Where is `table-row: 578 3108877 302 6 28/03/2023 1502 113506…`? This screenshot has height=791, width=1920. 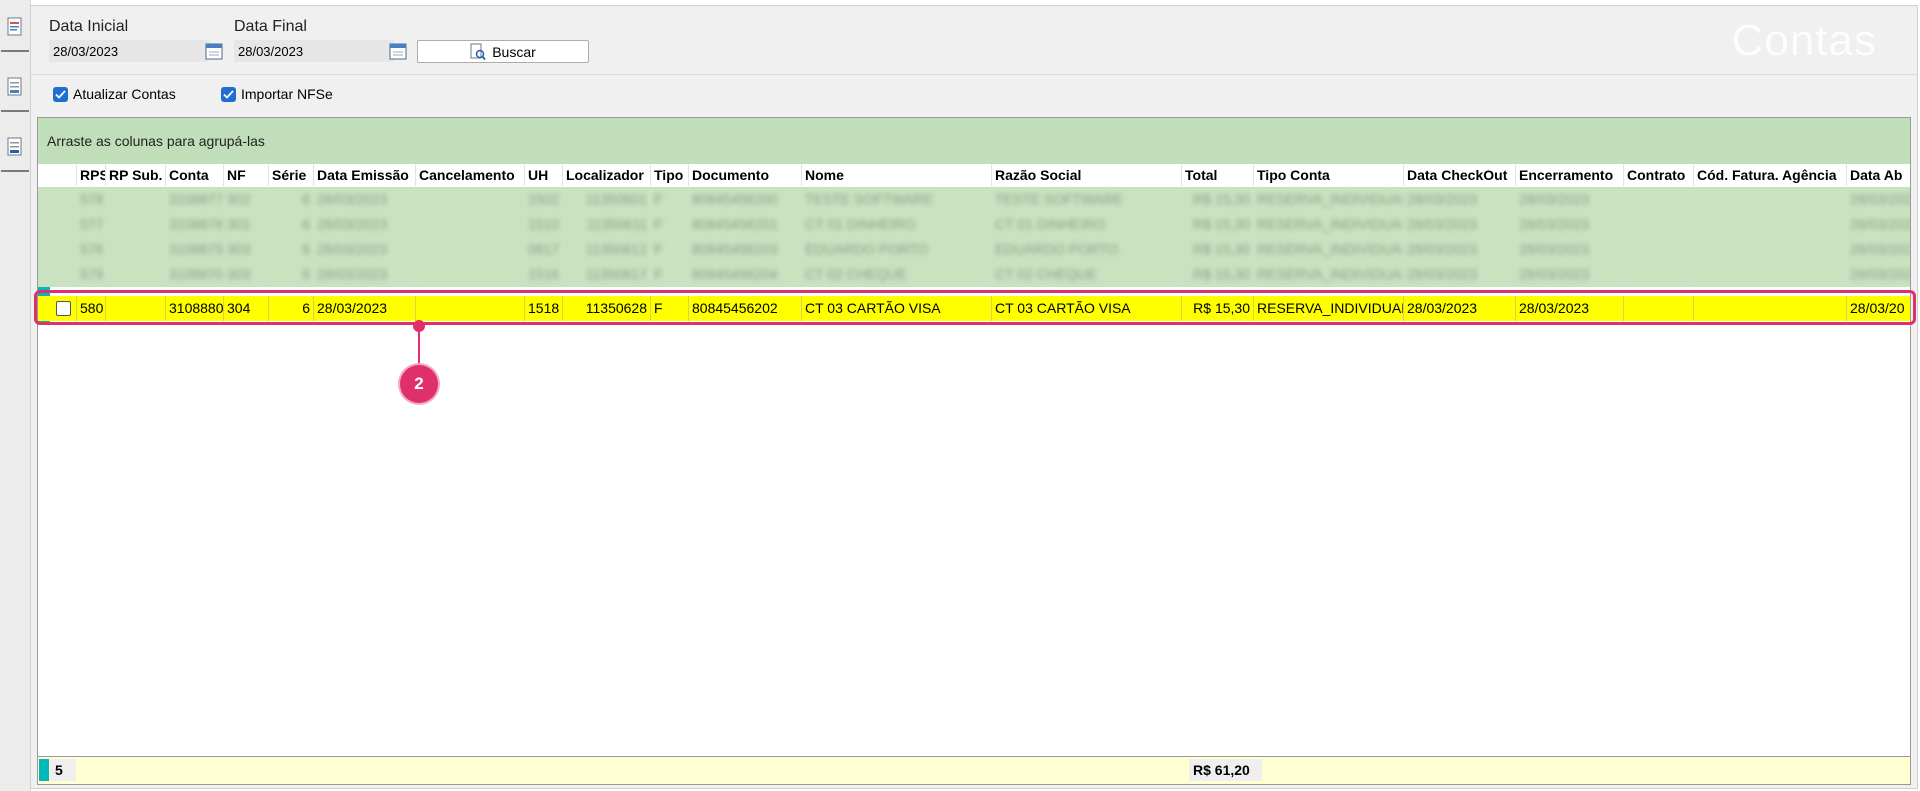 table-row: 578 3108877 302 6 28/03/2023 1502 113506… is located at coordinates (974, 199).